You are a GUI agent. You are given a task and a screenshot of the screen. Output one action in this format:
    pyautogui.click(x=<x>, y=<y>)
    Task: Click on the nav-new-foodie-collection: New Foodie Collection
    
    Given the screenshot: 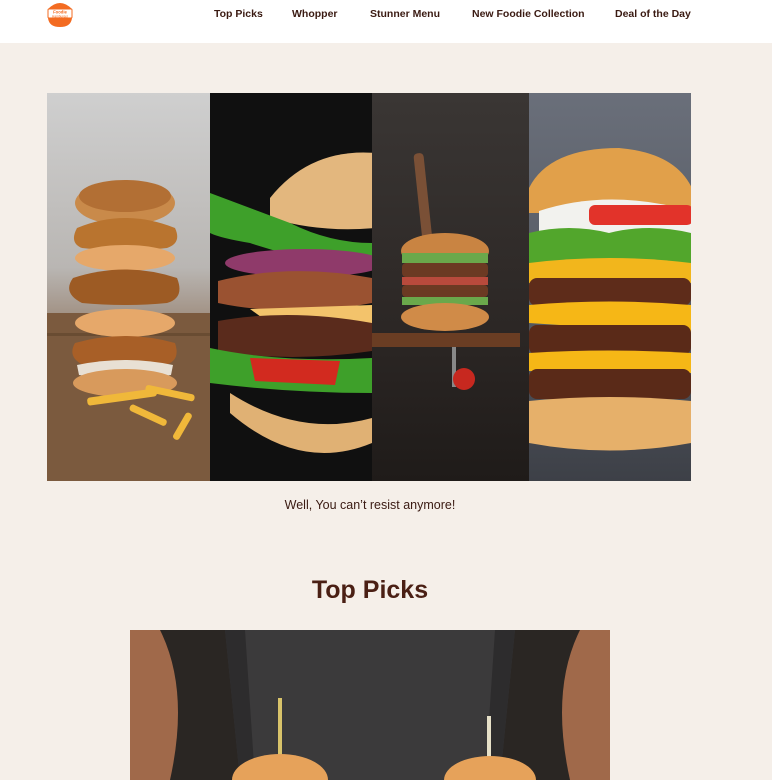 What is the action you would take?
    pyautogui.click(x=528, y=14)
    